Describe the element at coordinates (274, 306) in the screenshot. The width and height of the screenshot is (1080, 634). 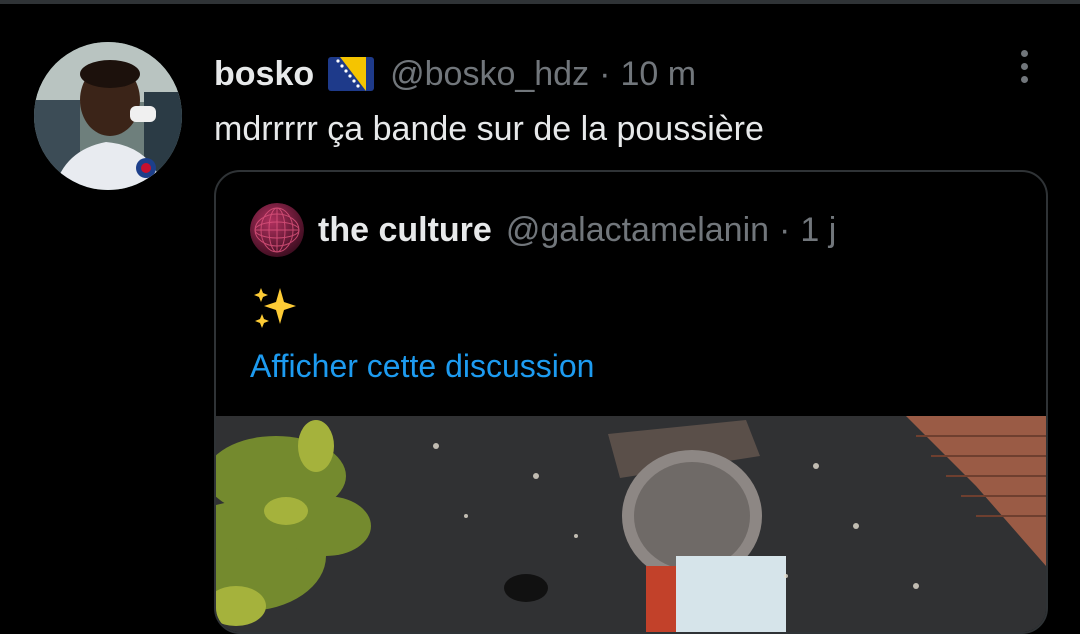
I see `sparkles-icon` at that location.